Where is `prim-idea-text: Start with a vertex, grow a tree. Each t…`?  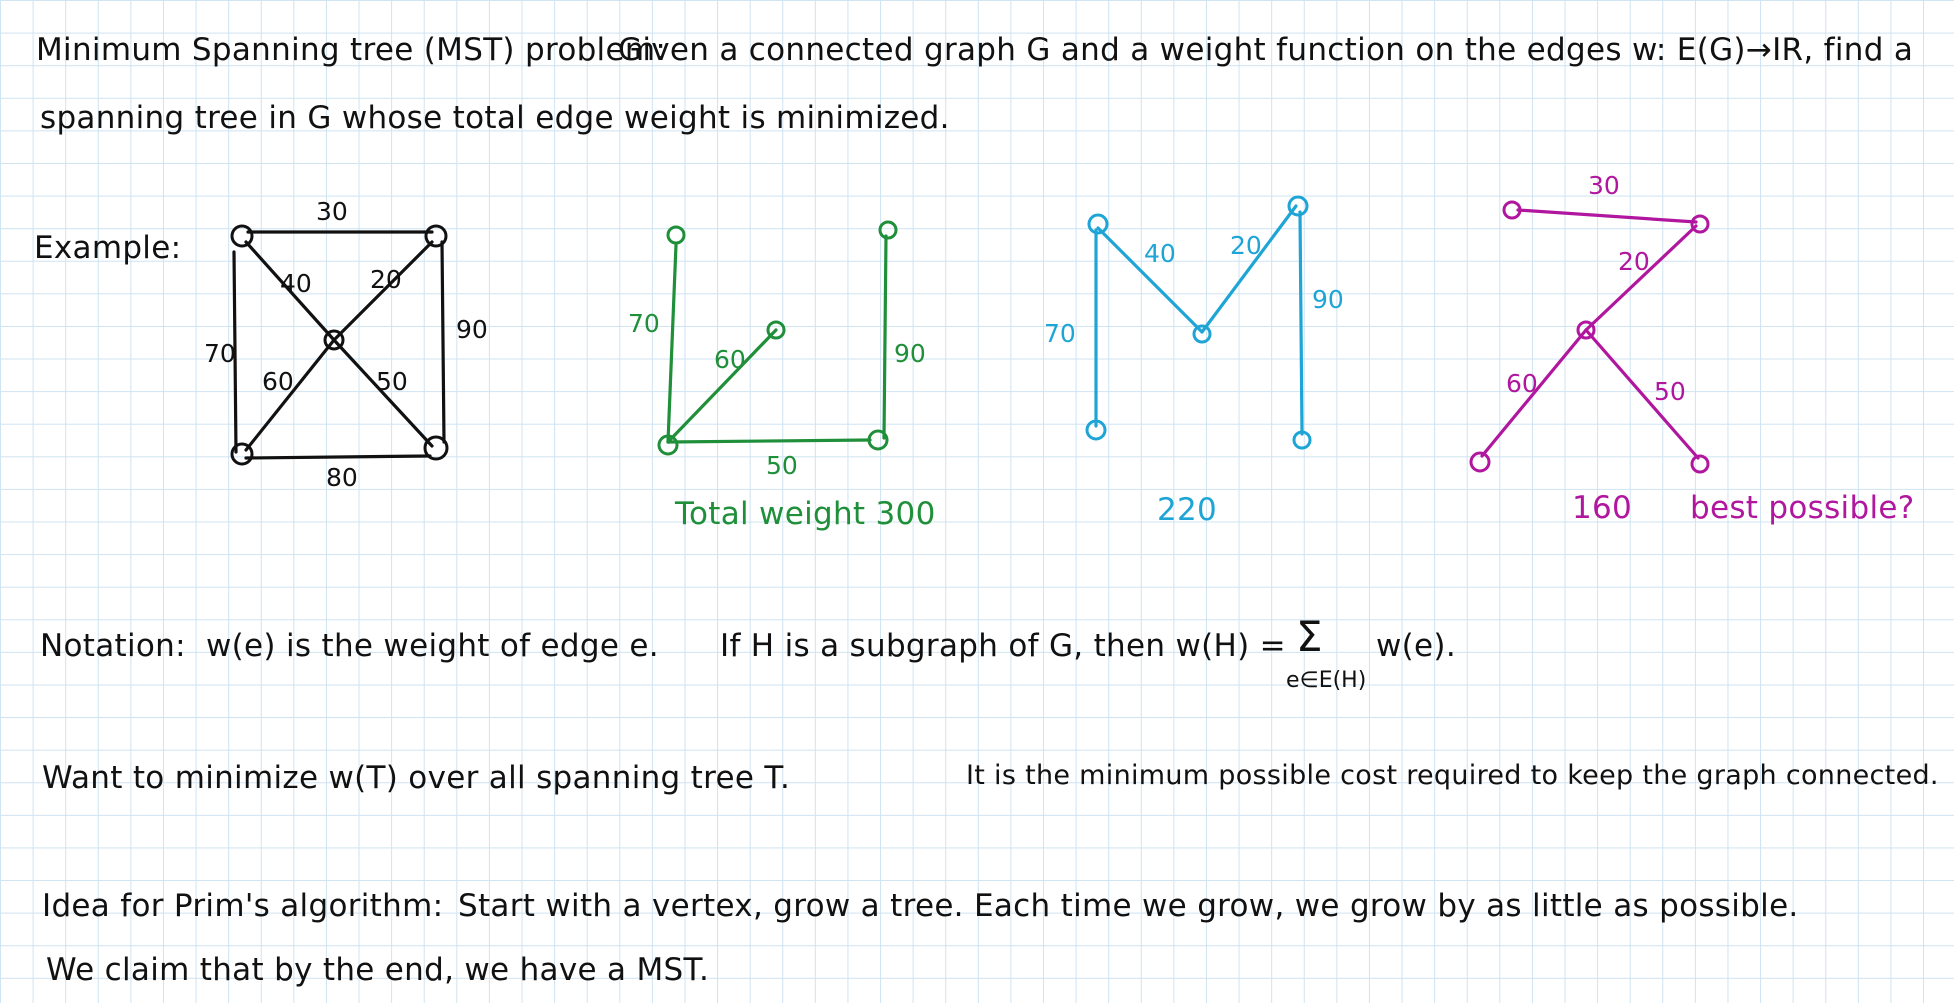 prim-idea-text: Start with a vertex, grow a tree. Each t… is located at coordinates (1128, 906).